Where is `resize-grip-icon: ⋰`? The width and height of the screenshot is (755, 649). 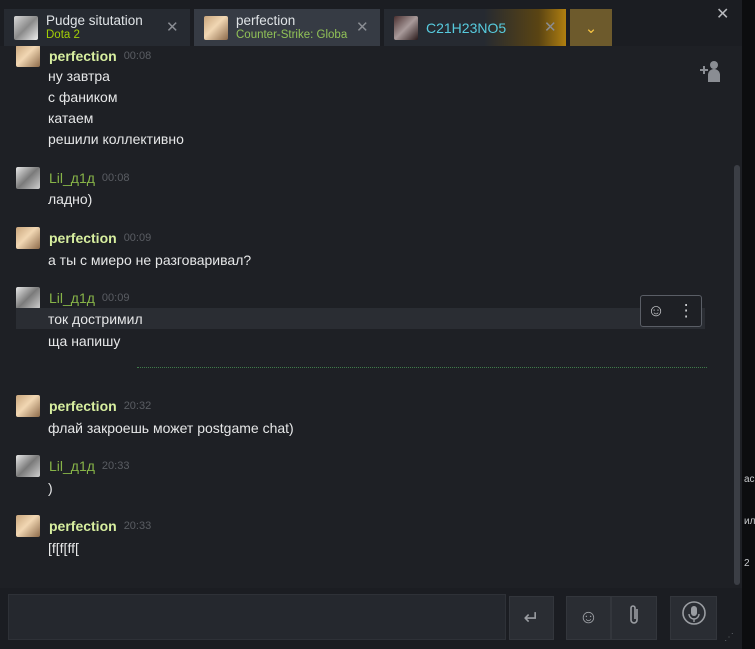
resize-grip-icon: ⋰ is located at coordinates (729, 637).